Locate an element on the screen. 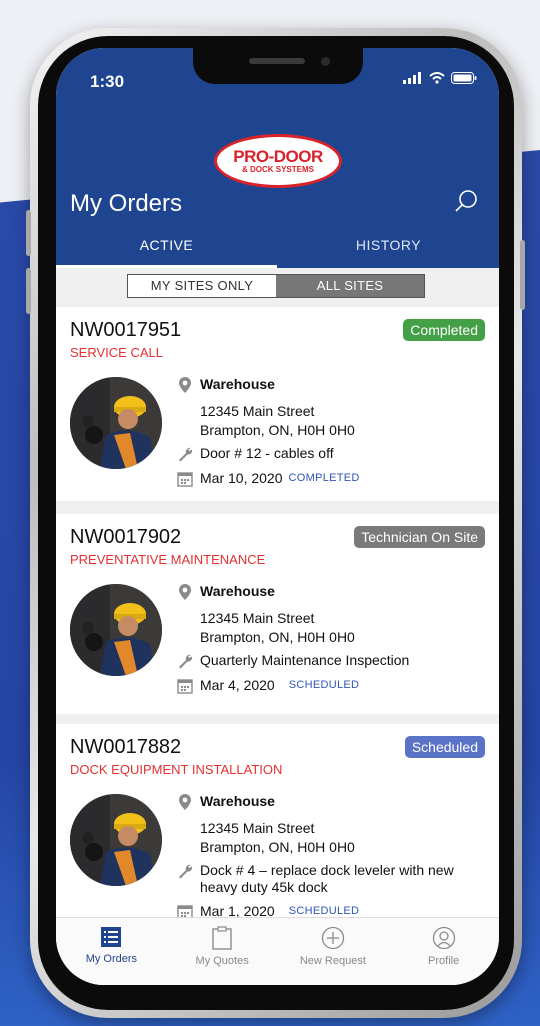 This screenshot has width=540, height=1026. description-row: Quarterly Maintenance Inspection is located at coordinates (291, 661).